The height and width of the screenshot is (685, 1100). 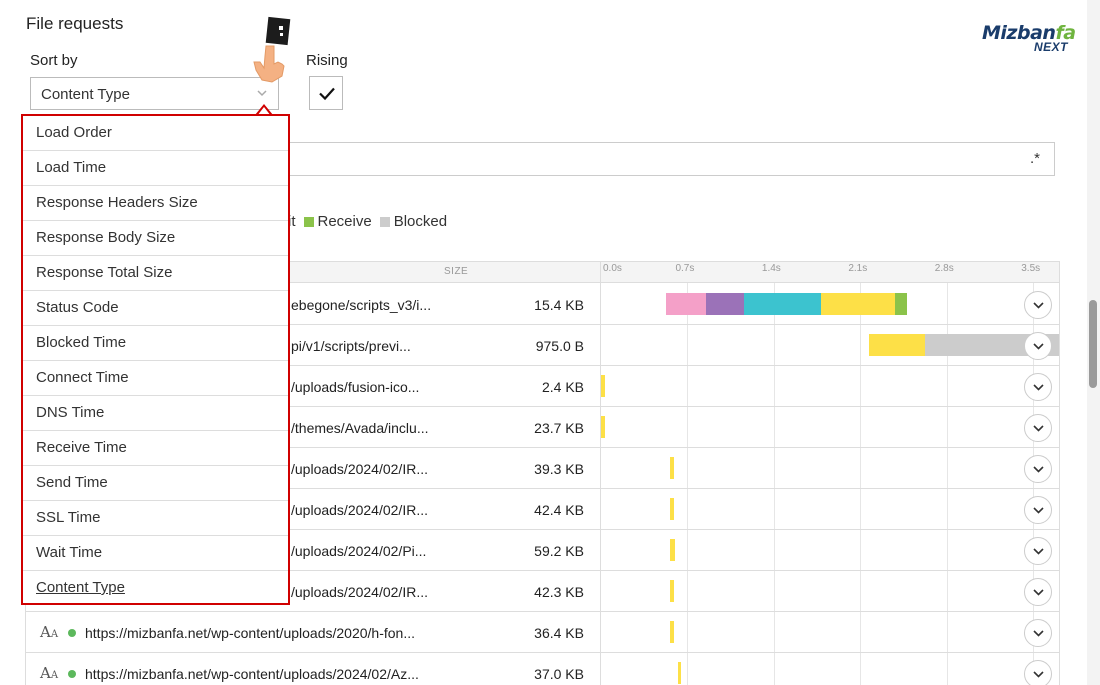 I want to click on request-size: 975.0 B, so click(x=559, y=346).